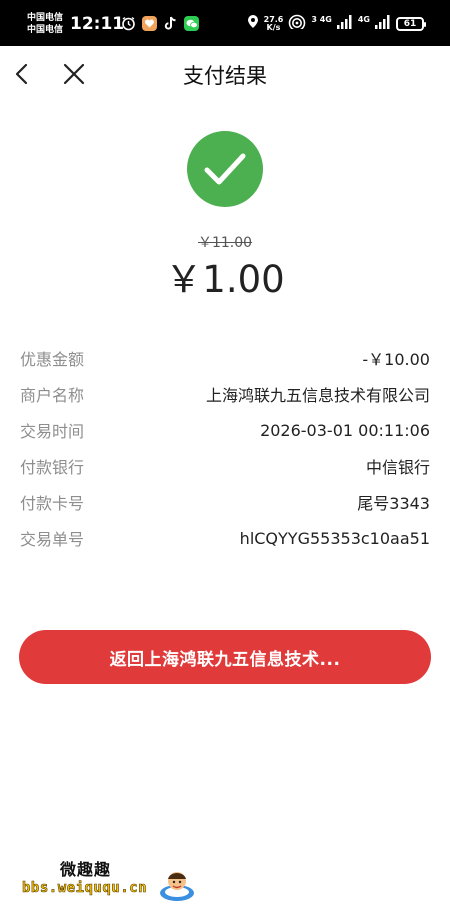 This screenshot has height=919, width=450. I want to click on watermark: 微趣趣 bbs.weiququ.cn, so click(112, 879).